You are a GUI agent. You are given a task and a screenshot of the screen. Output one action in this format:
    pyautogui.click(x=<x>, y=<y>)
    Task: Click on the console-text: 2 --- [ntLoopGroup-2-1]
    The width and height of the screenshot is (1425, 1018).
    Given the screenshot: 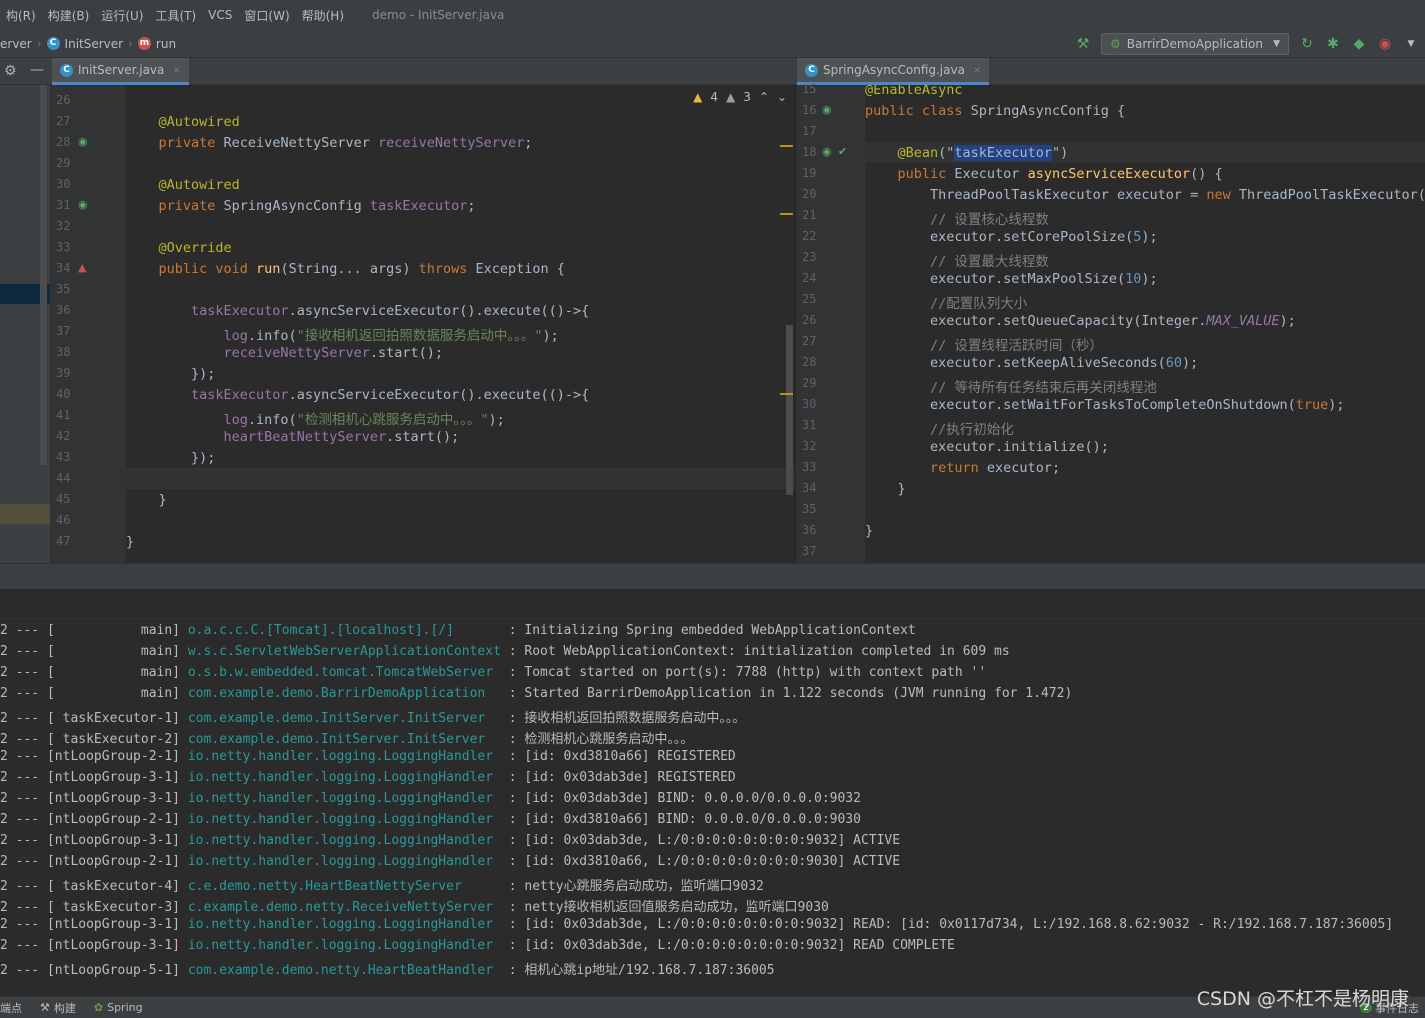 What is the action you would take?
    pyautogui.click(x=94, y=819)
    